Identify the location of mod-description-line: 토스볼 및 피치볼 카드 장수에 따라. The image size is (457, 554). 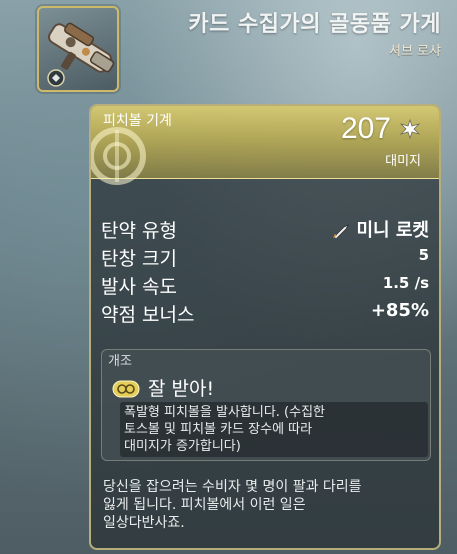
(218, 429).